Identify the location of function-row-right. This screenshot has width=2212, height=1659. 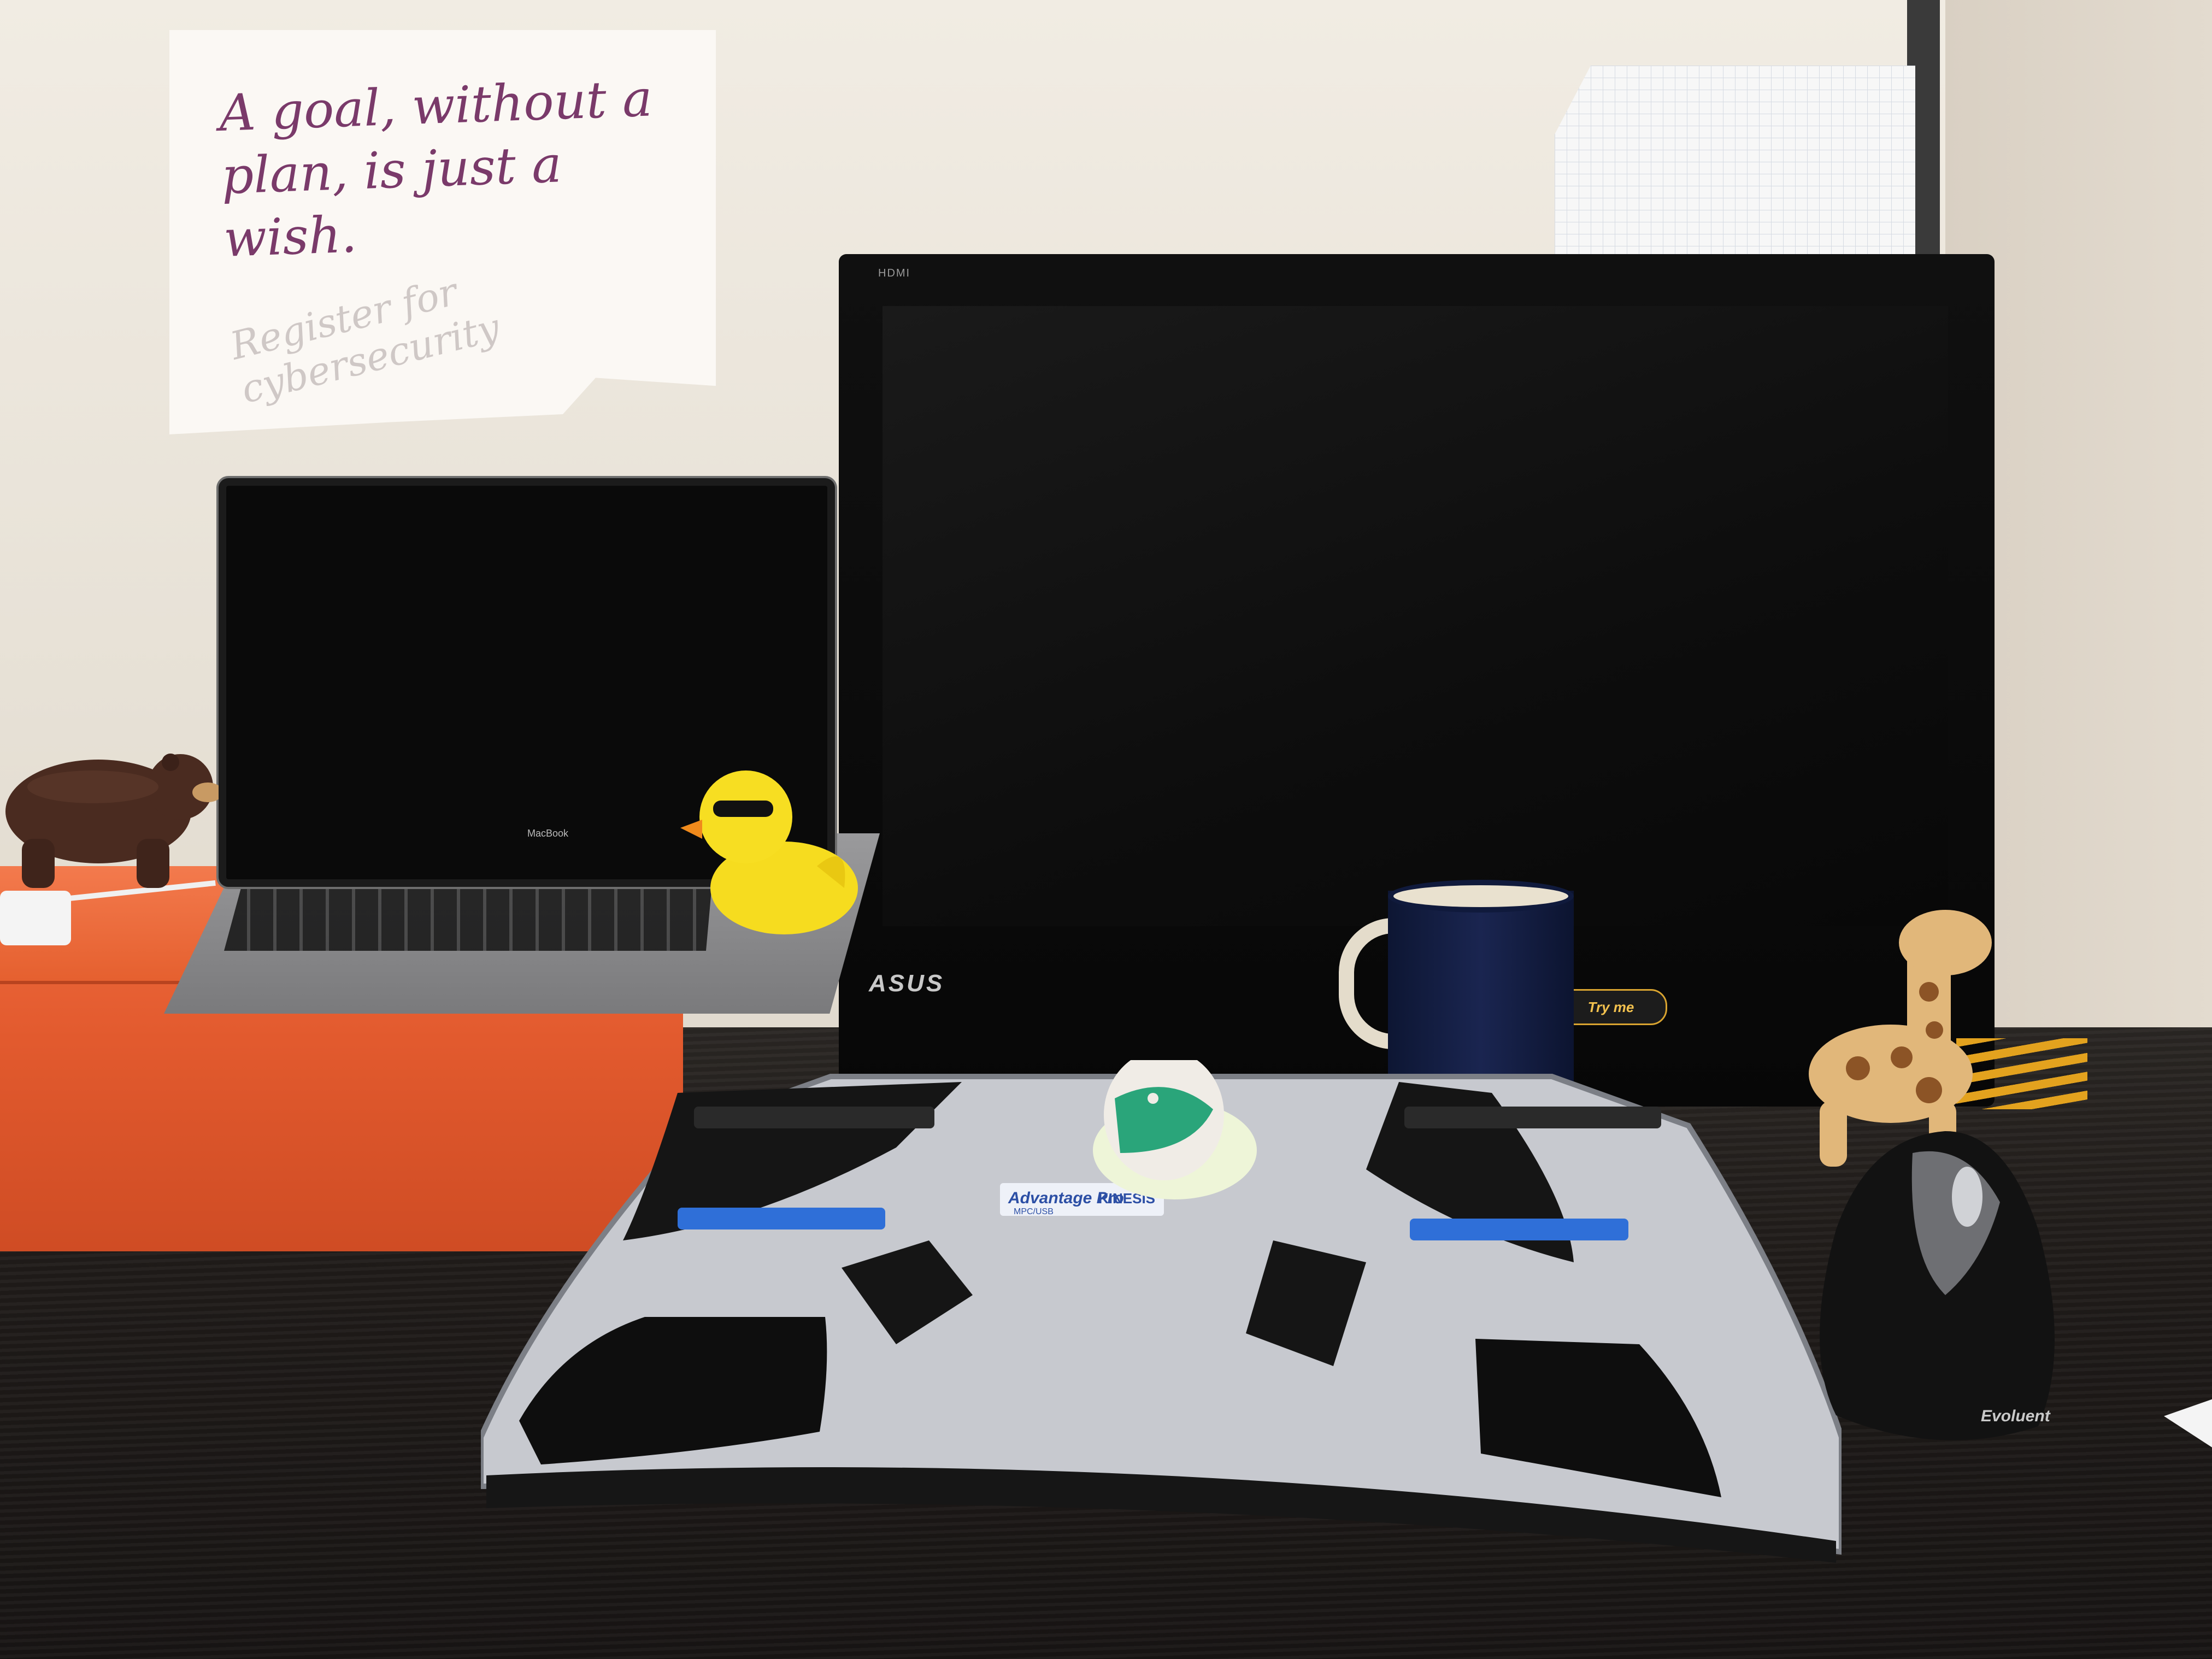
(1532, 1117).